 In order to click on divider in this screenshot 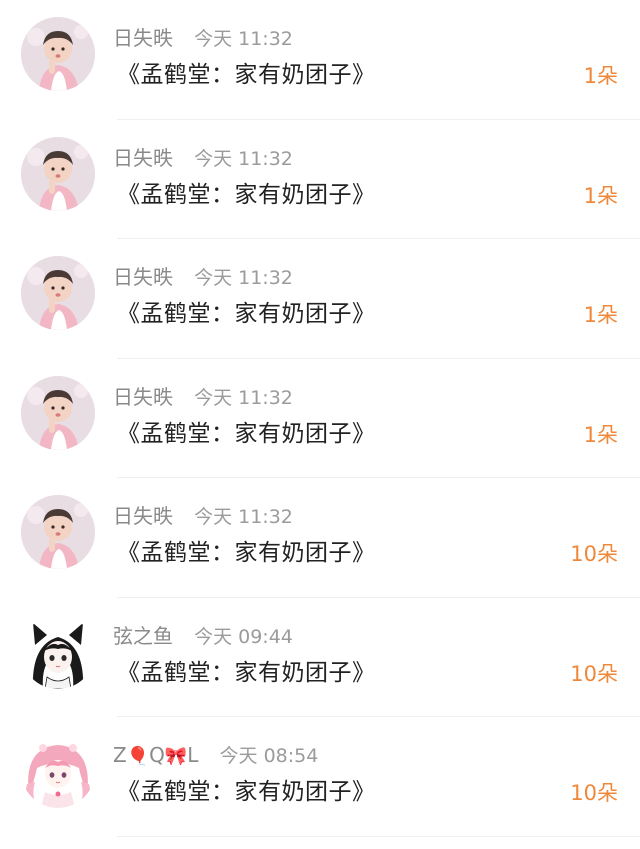, I will do `click(378, 836)`.